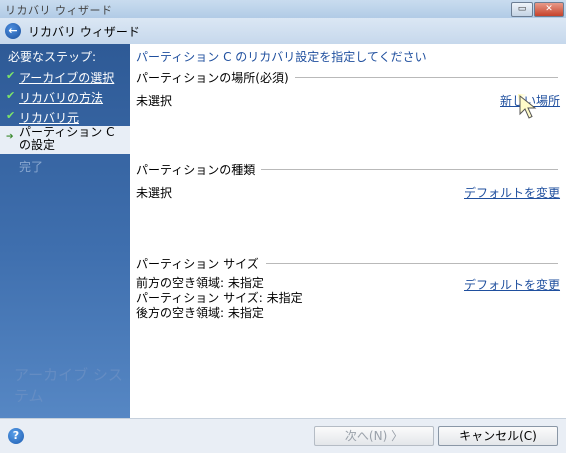 Image resolution: width=566 pixels, height=453 pixels. I want to click on cancel-button: キャンセル(C), so click(498, 436).